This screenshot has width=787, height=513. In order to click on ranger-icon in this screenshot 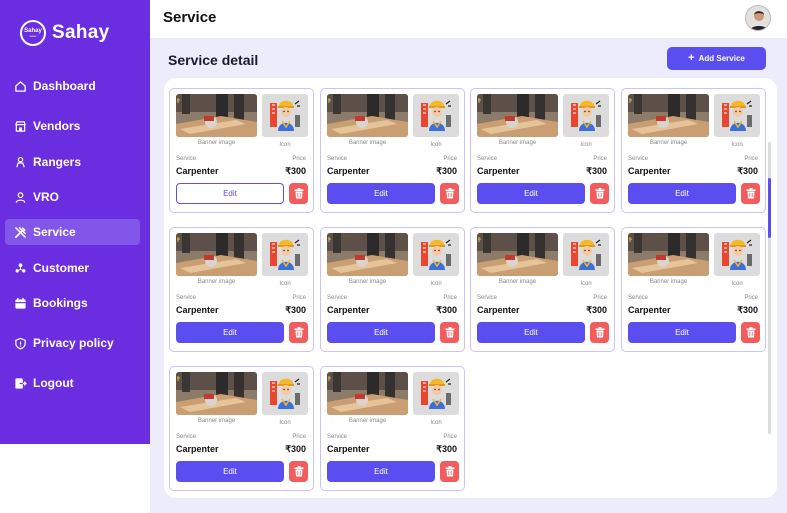, I will do `click(20, 162)`.